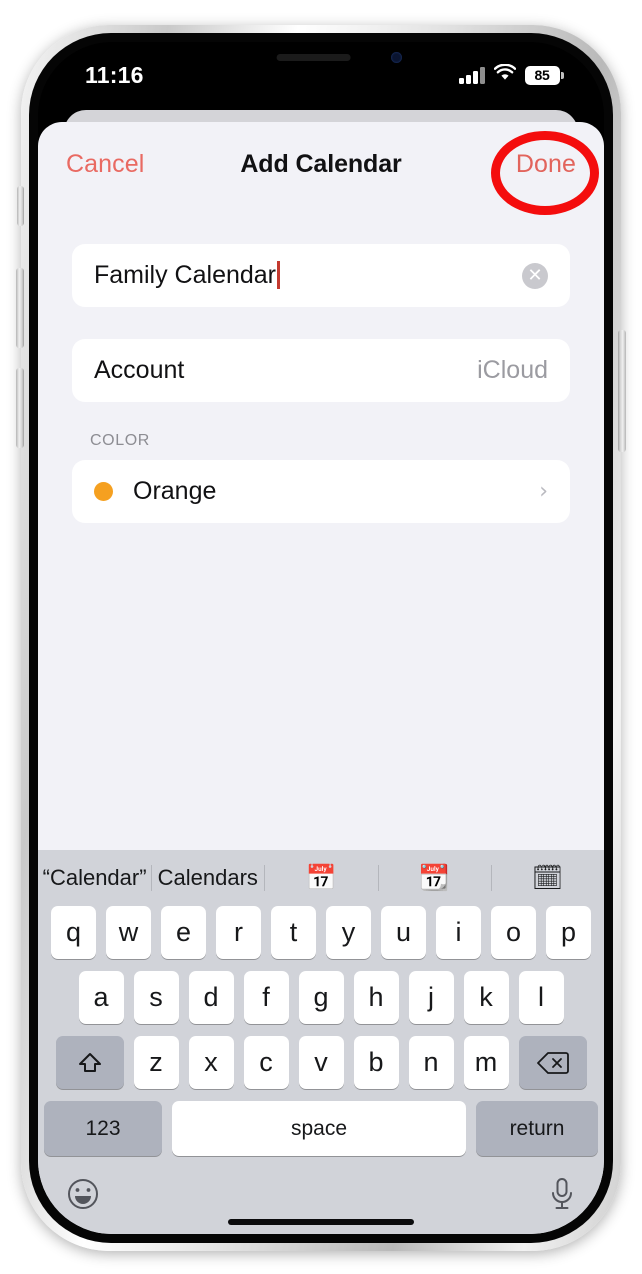 The width and height of the screenshot is (642, 1274). I want to click on volume-up-button, so click(20, 308).